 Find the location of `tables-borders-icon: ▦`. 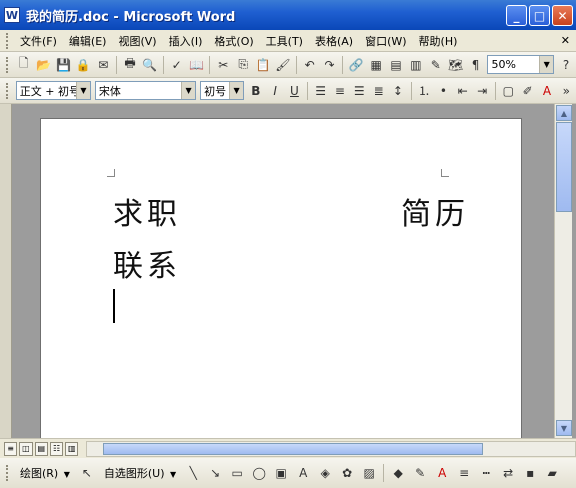

tables-borders-icon: ▦ is located at coordinates (376, 65).